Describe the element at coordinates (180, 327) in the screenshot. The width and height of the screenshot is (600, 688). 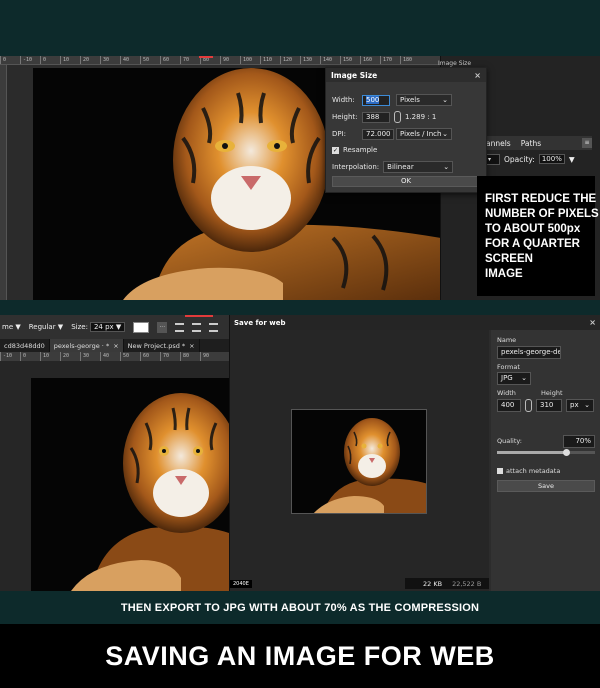
I see `align-left-icon` at that location.